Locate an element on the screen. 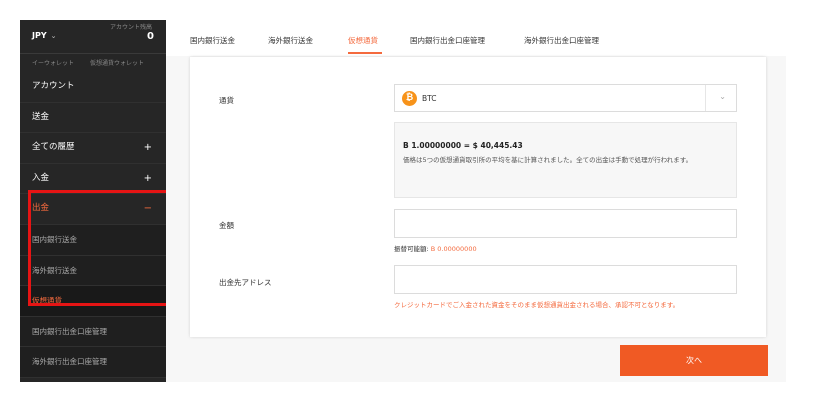 This screenshot has height=402, width=815. sidebar-item-transfer: 送金 is located at coordinates (93, 118).